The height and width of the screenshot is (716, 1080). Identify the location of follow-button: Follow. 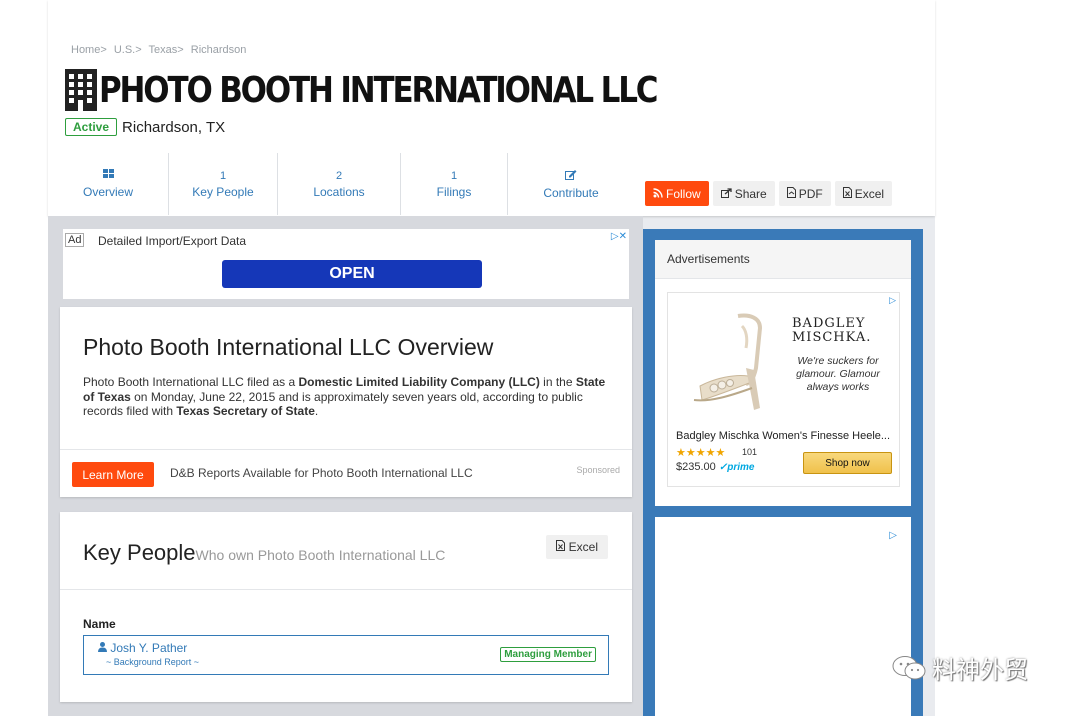
(677, 193).